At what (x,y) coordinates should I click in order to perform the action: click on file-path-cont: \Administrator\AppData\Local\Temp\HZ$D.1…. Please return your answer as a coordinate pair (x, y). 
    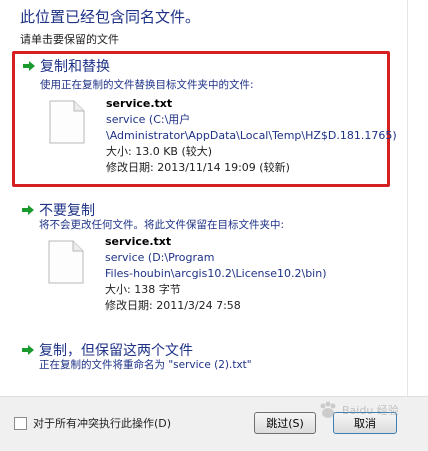
    Looking at the image, I should click on (251, 135).